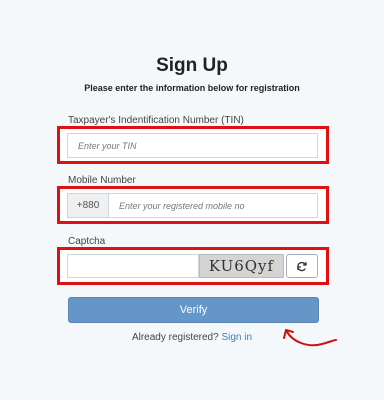  What do you see at coordinates (192, 145) in the screenshot?
I see `tin-input: Enter your TIN` at bounding box center [192, 145].